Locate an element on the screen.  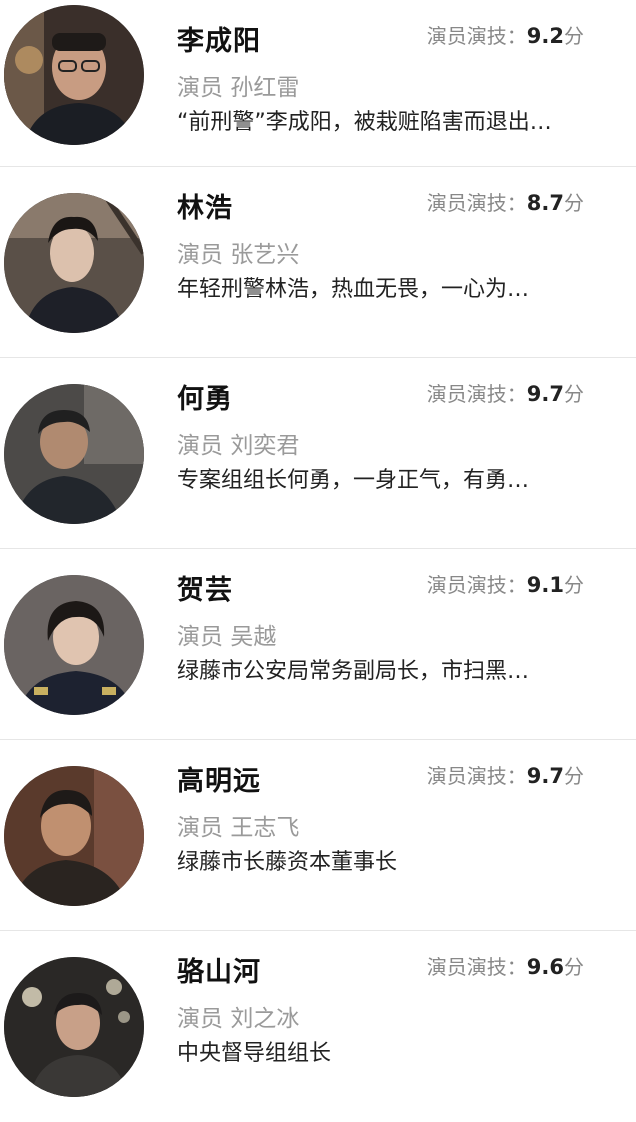
actor-line: 演员 王志飞 is located at coordinates (238, 825).